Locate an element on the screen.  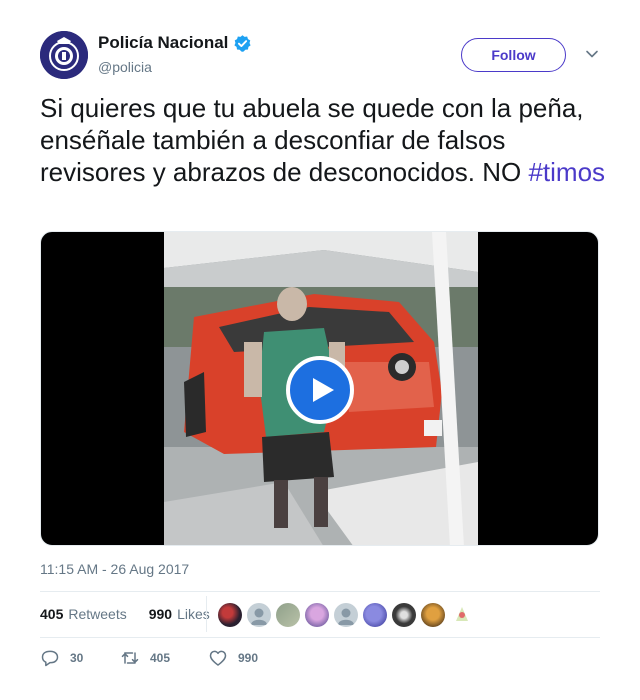
likes-label: Likes is located at coordinates (193, 614).